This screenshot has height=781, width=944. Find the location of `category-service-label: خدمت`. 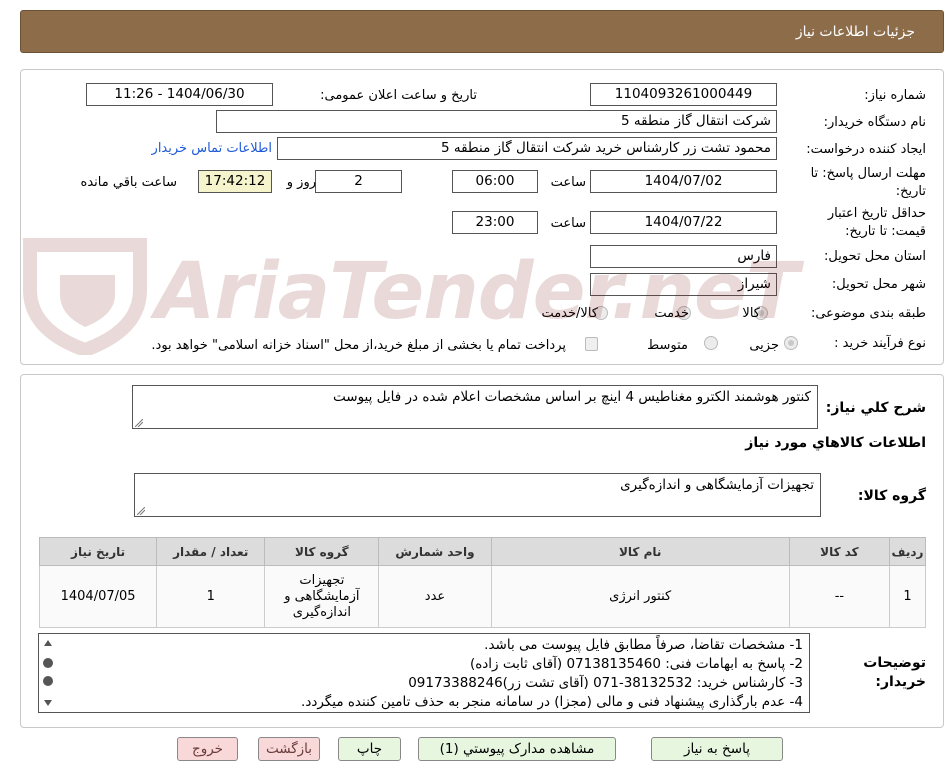

category-service-label: خدمت is located at coordinates (671, 313).